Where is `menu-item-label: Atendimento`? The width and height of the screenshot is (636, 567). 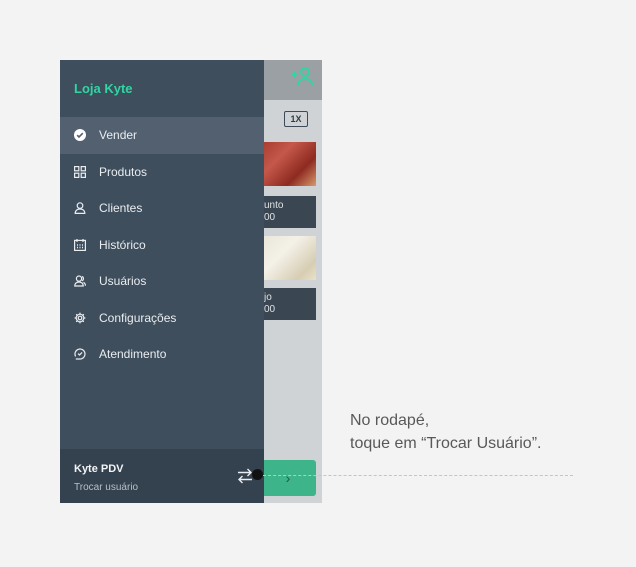 menu-item-label: Atendimento is located at coordinates (133, 354).